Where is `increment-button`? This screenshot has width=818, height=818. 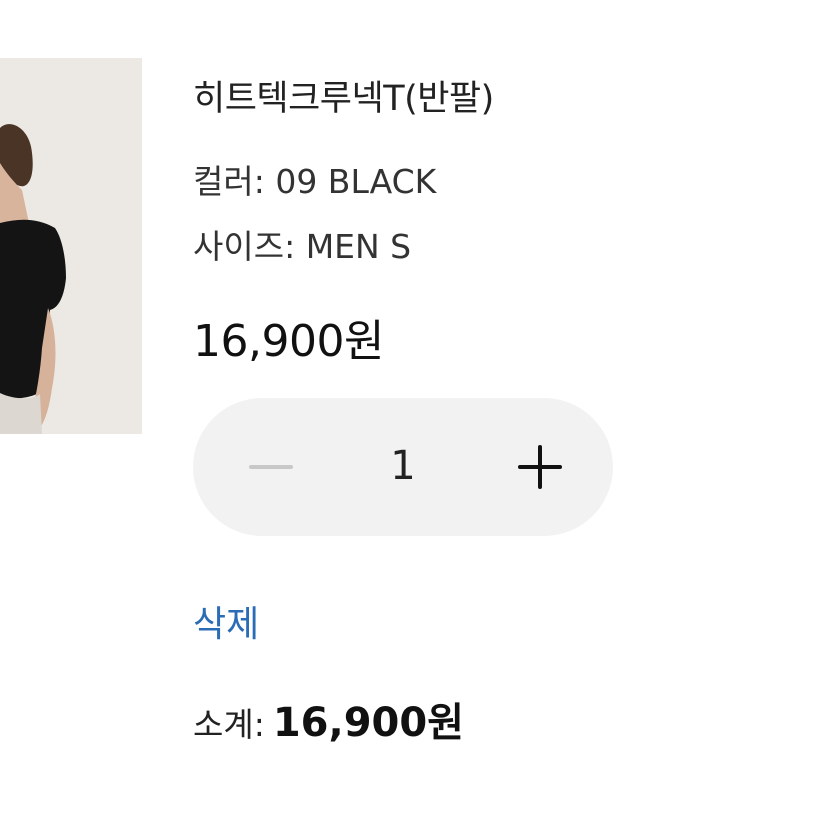
increment-button is located at coordinates (540, 467).